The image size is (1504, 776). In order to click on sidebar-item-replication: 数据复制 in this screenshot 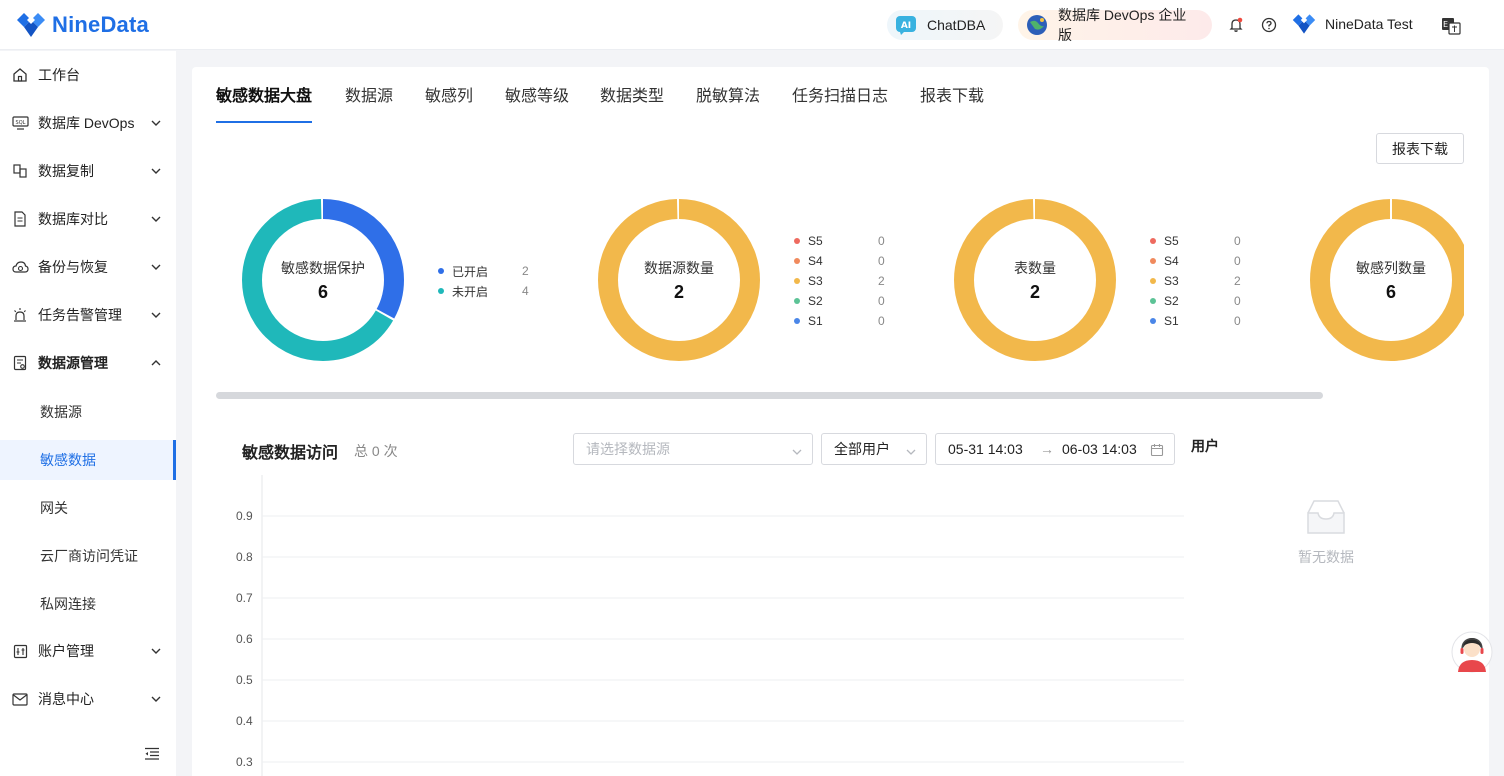, I will do `click(88, 171)`.